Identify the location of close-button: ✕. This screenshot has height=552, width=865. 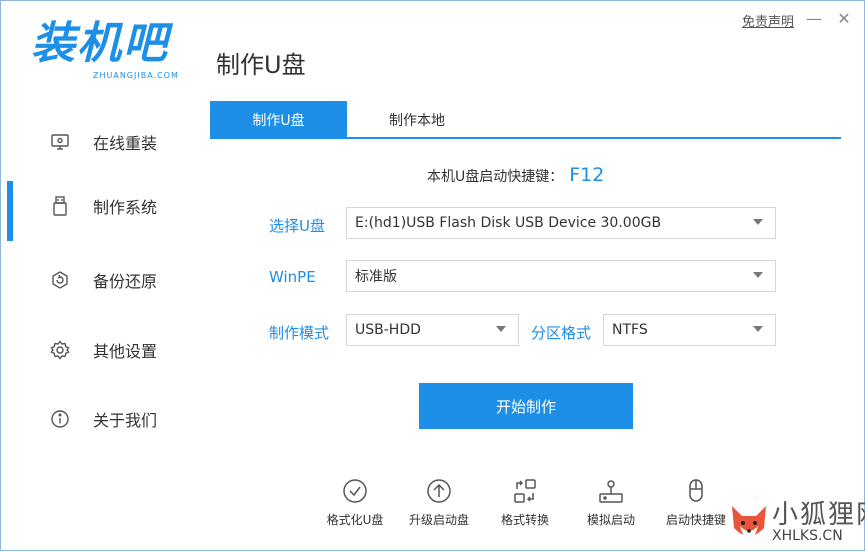
(844, 19).